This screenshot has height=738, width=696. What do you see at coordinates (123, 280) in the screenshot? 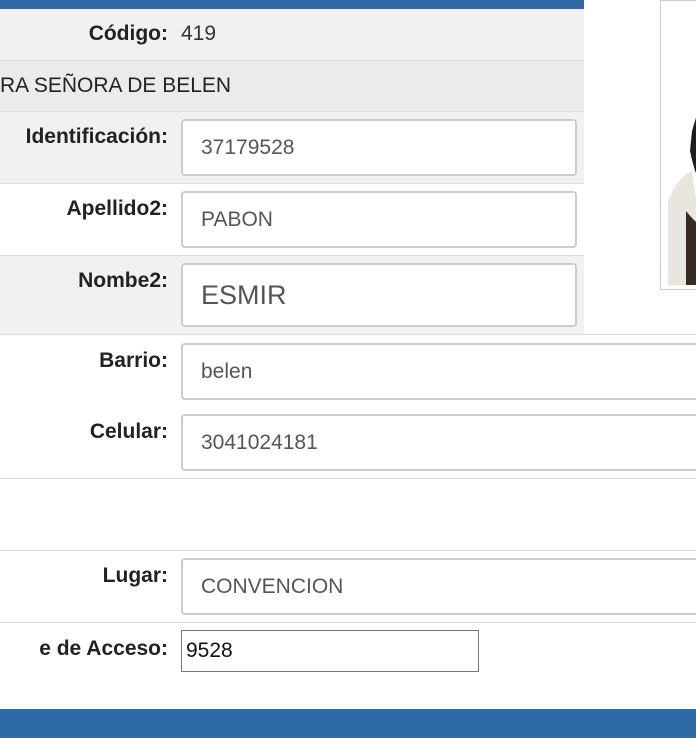
I see `nombre2-label: Nombe2:` at bounding box center [123, 280].